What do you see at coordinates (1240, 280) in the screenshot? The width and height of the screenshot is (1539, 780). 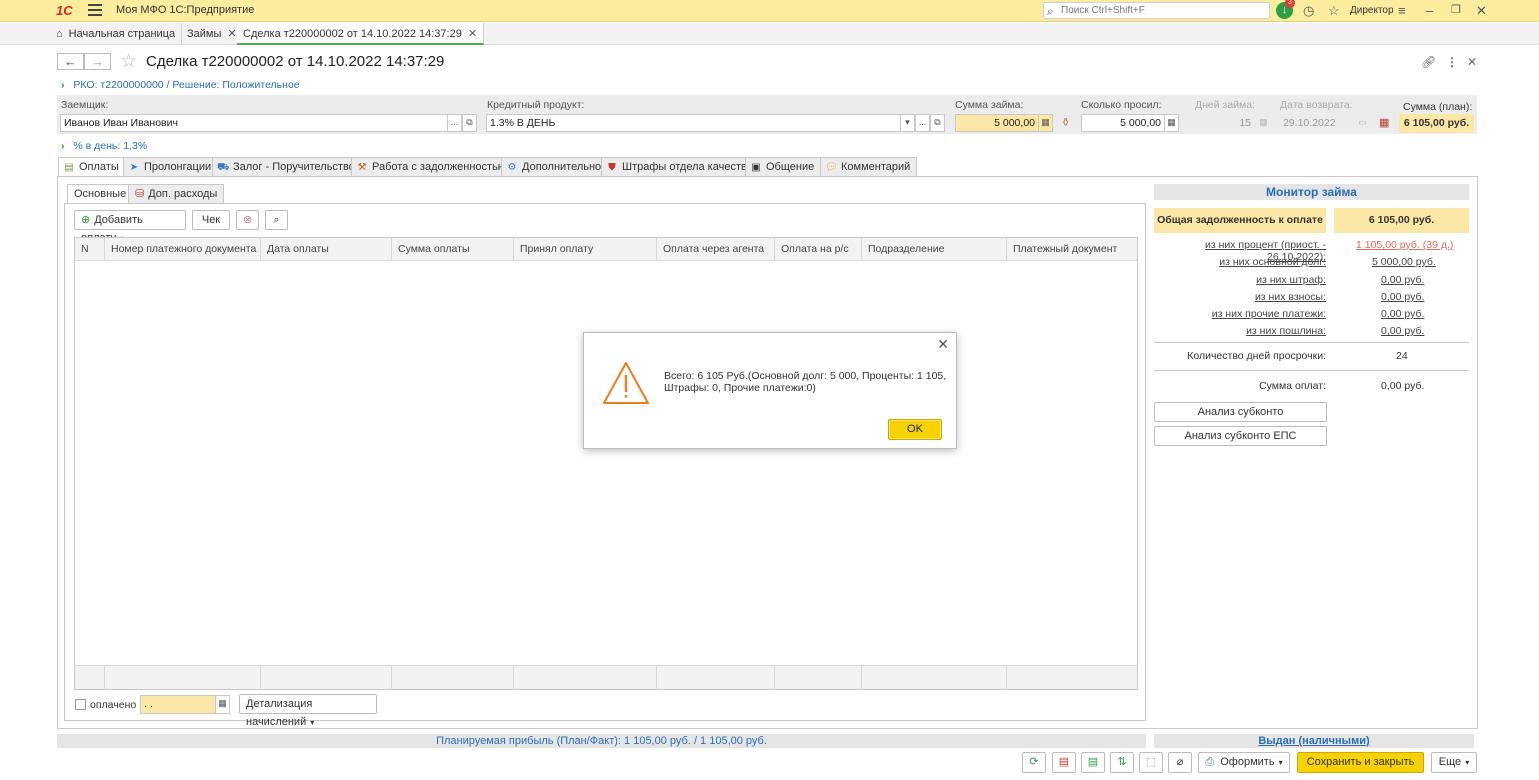 I see `fine-label: из них штраф:` at bounding box center [1240, 280].